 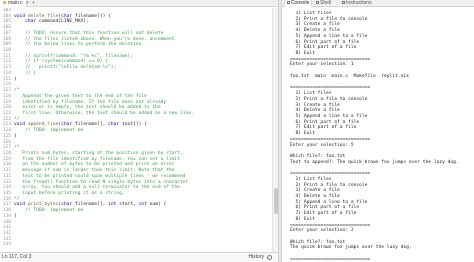 I want to click on instructions-icon, so click(x=343, y=3).